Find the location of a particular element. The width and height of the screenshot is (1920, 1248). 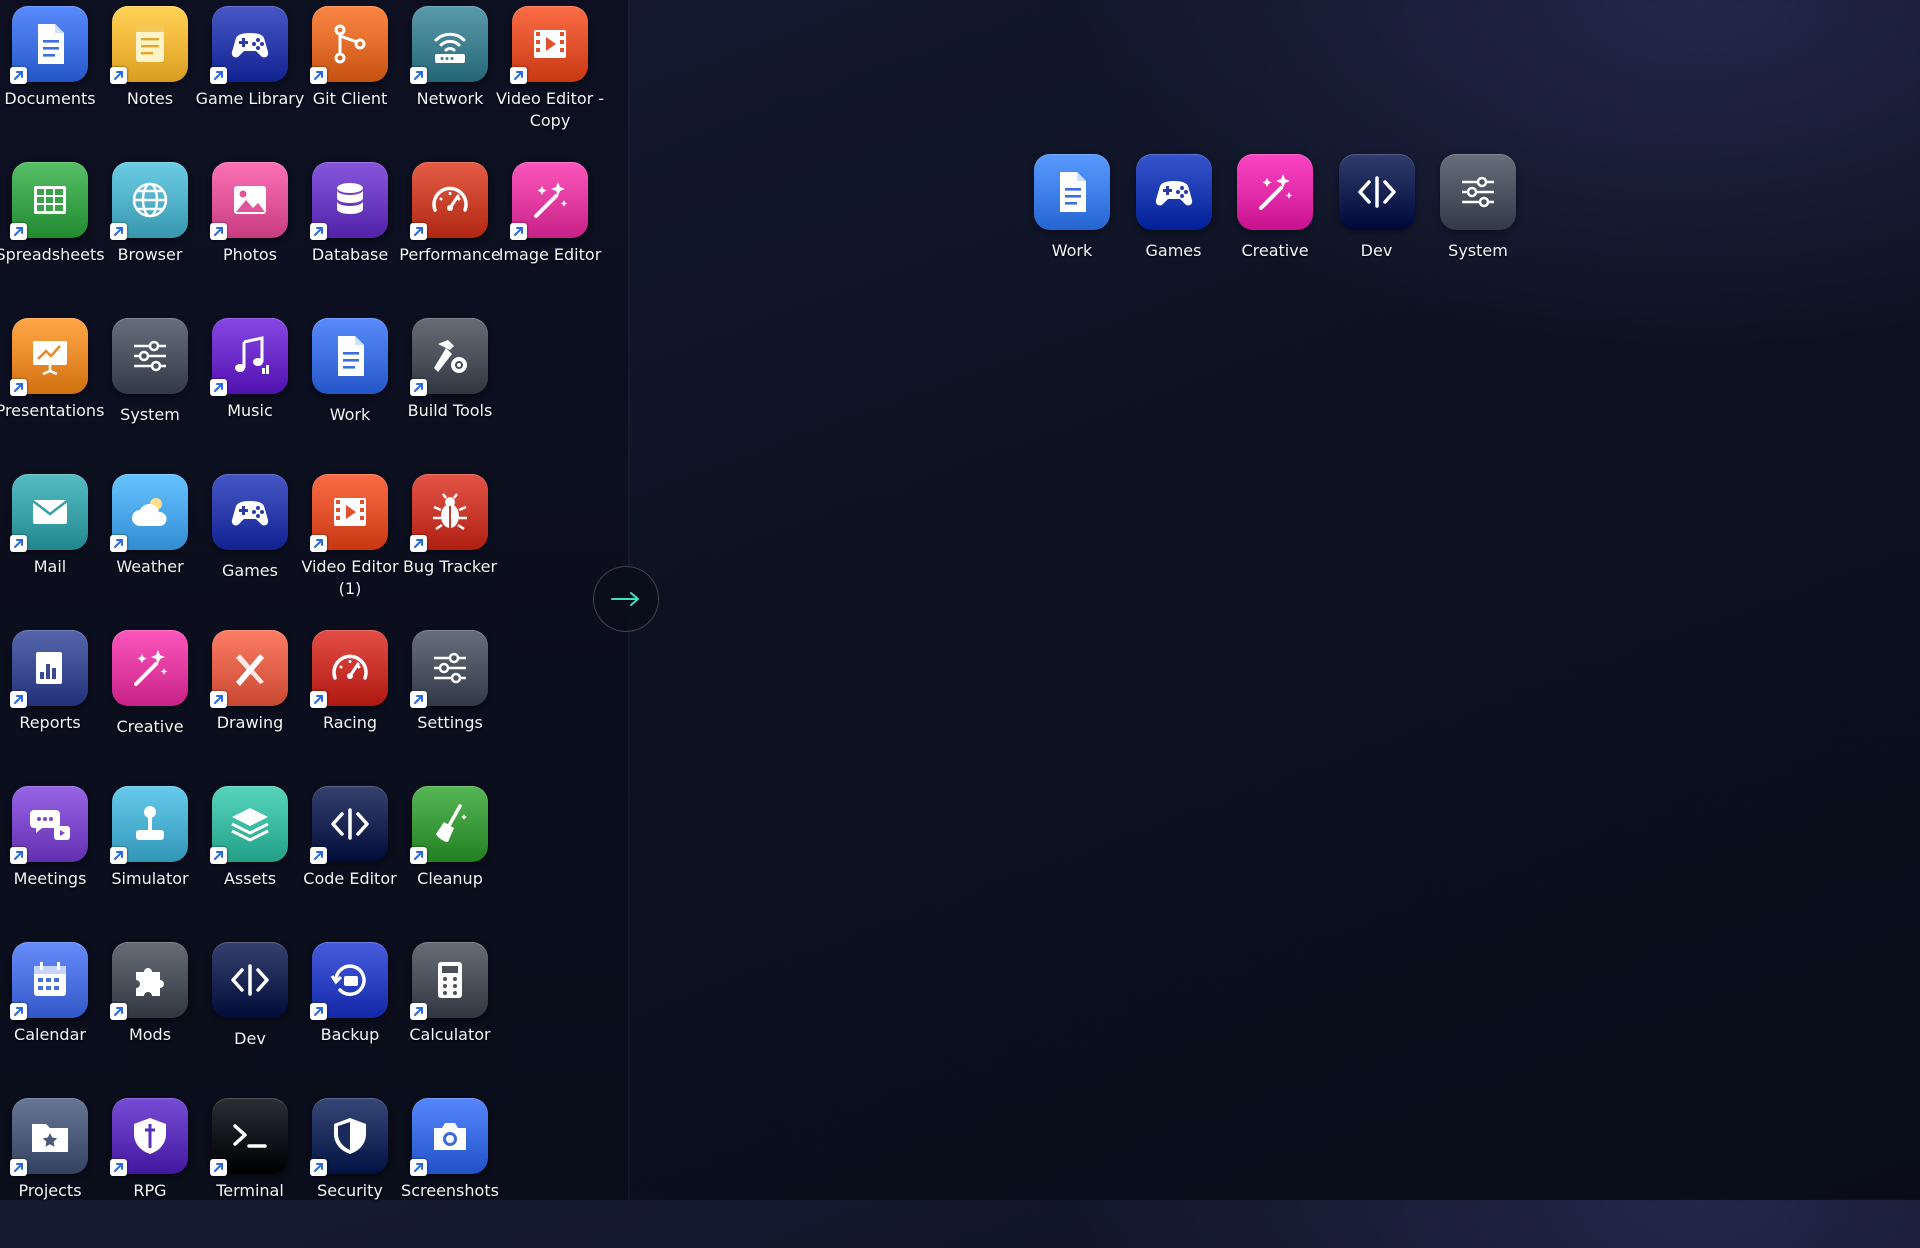

app-tile-creative-folder: Creative is located at coordinates (1275, 229).